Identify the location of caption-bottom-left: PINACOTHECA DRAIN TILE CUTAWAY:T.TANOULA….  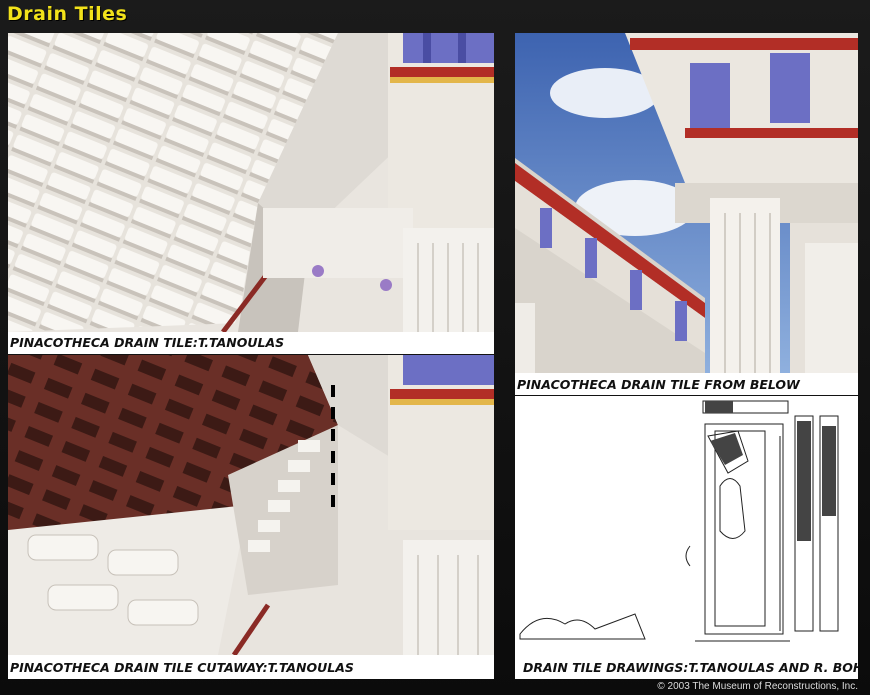
(182, 667).